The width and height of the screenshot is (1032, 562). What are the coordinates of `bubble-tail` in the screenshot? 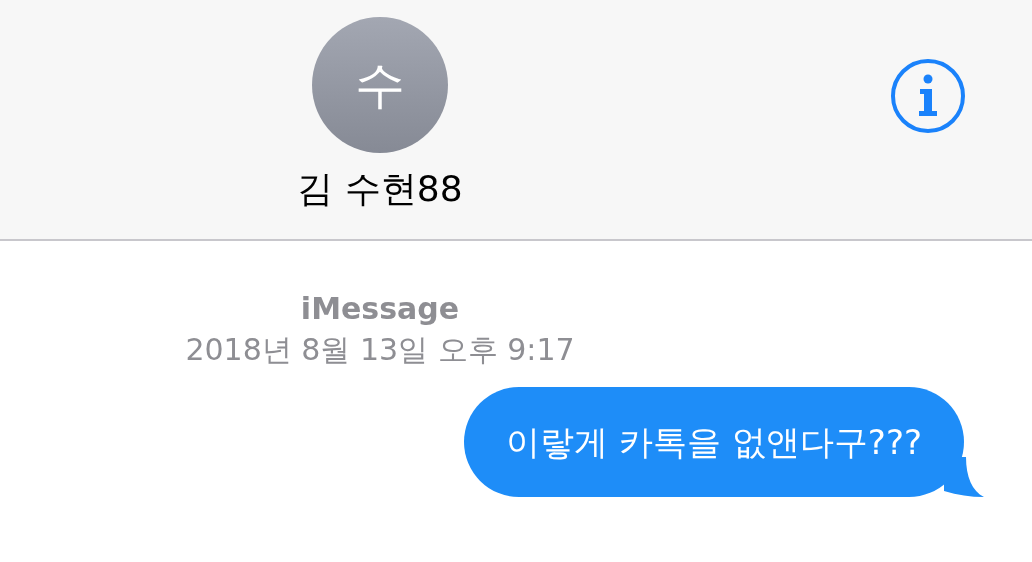 It's located at (964, 477).